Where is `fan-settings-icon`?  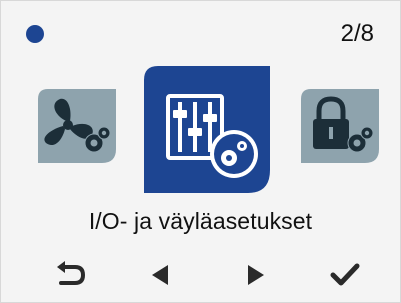 fan-settings-icon is located at coordinates (77, 126).